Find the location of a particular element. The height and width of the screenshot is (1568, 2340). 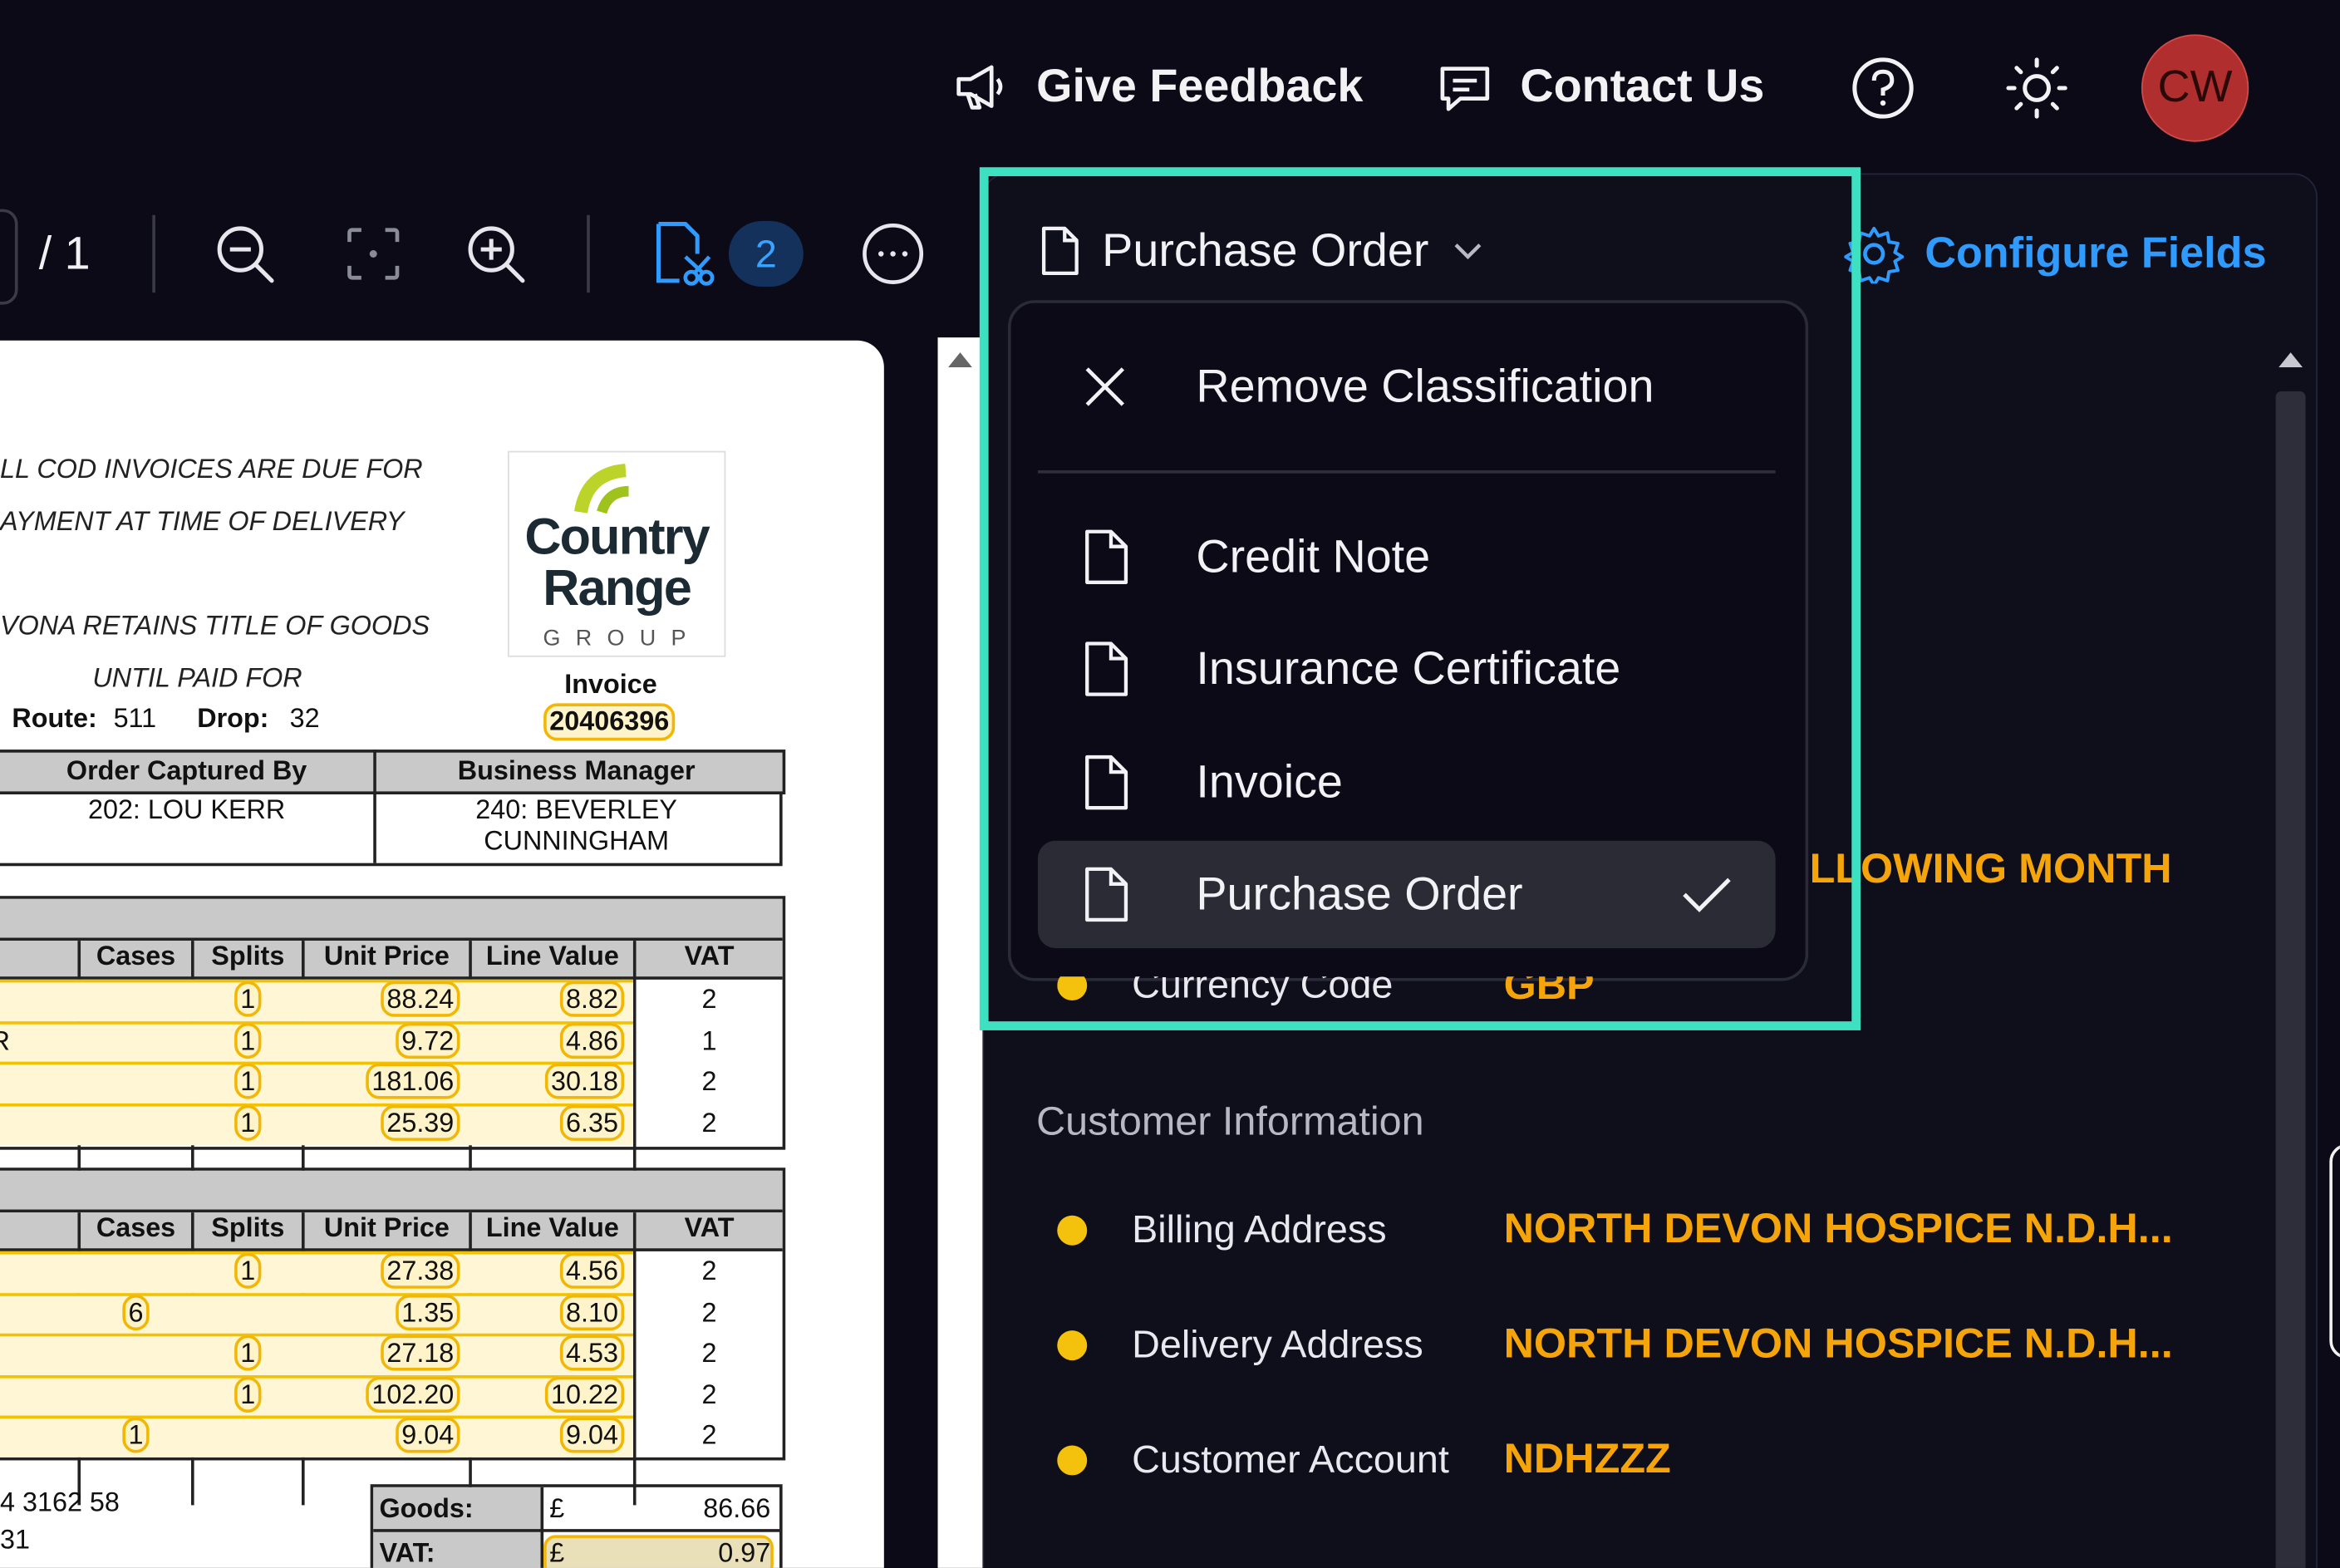

highlighted-value: 4.86 is located at coordinates (592, 1040).